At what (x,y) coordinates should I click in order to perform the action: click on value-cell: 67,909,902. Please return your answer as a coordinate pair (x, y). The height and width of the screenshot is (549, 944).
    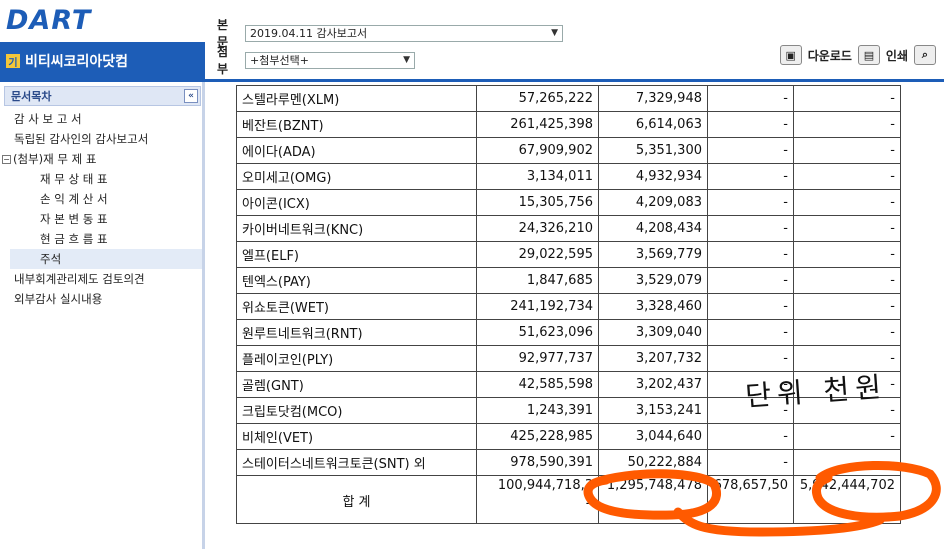
    Looking at the image, I should click on (537, 150).